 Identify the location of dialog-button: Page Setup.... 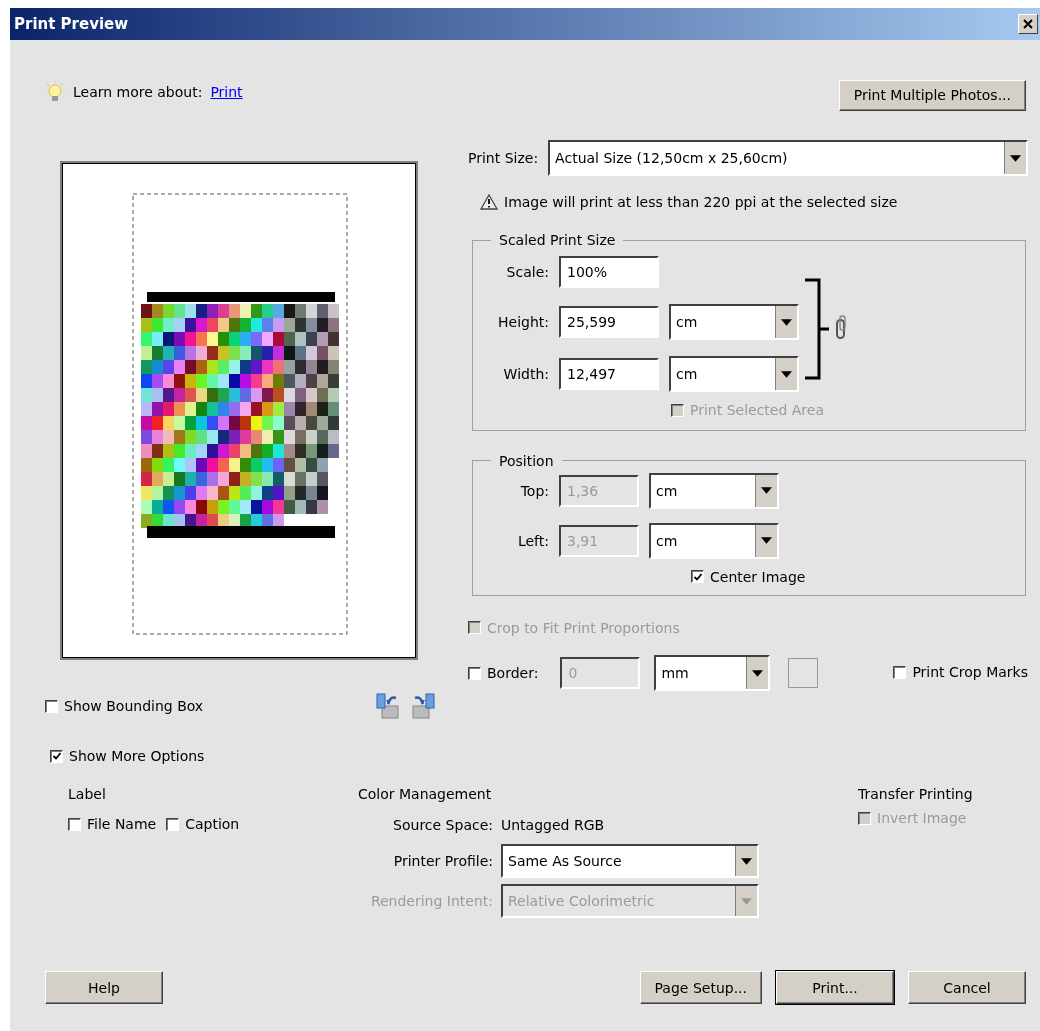
(700, 987).